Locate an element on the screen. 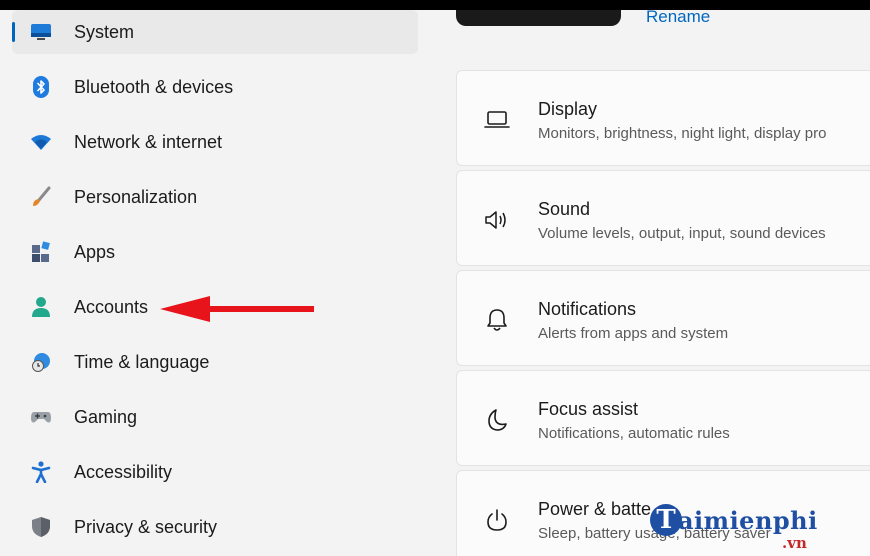 The image size is (870, 556). card-title: Notifications is located at coordinates (587, 309).